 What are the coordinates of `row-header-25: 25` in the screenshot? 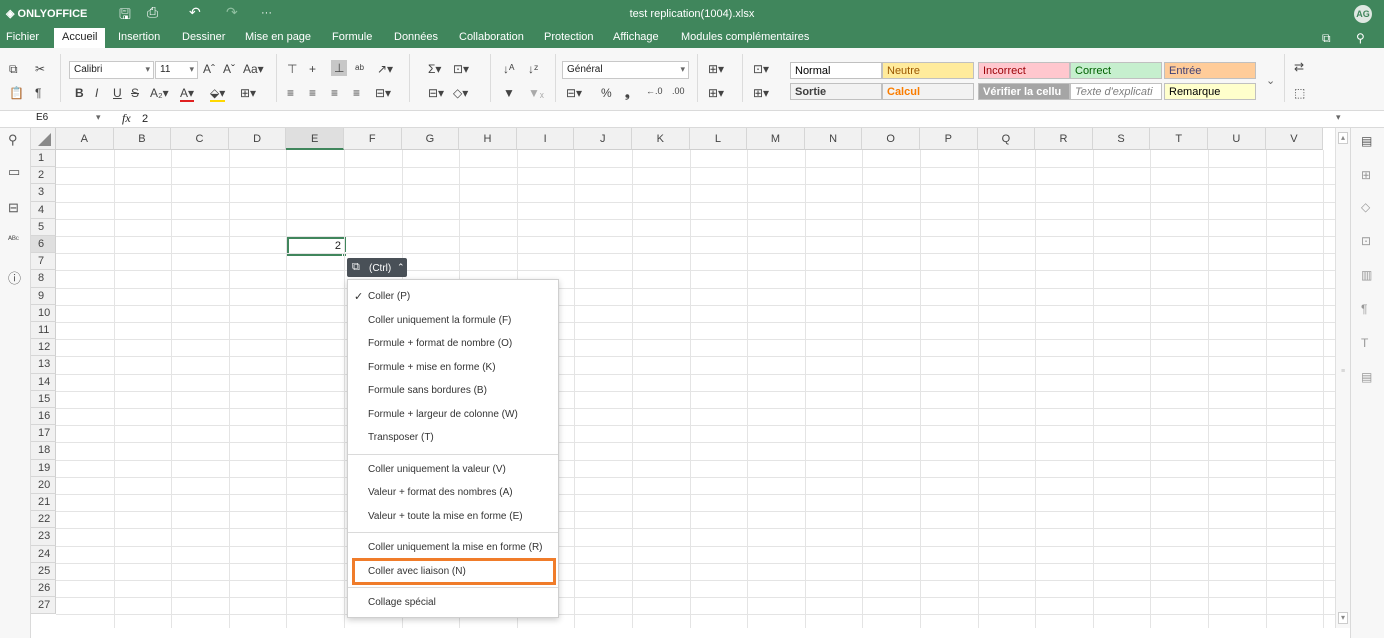 It's located at (43, 571).